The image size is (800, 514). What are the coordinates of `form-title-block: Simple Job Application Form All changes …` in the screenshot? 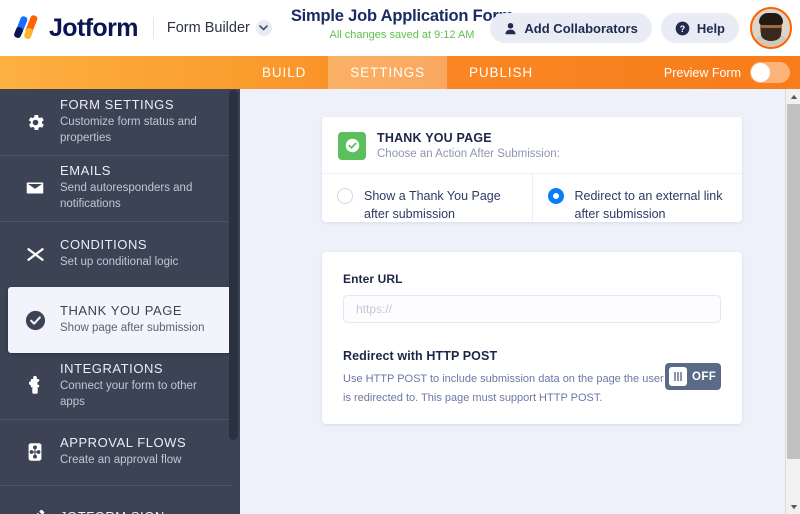 It's located at (402, 24).